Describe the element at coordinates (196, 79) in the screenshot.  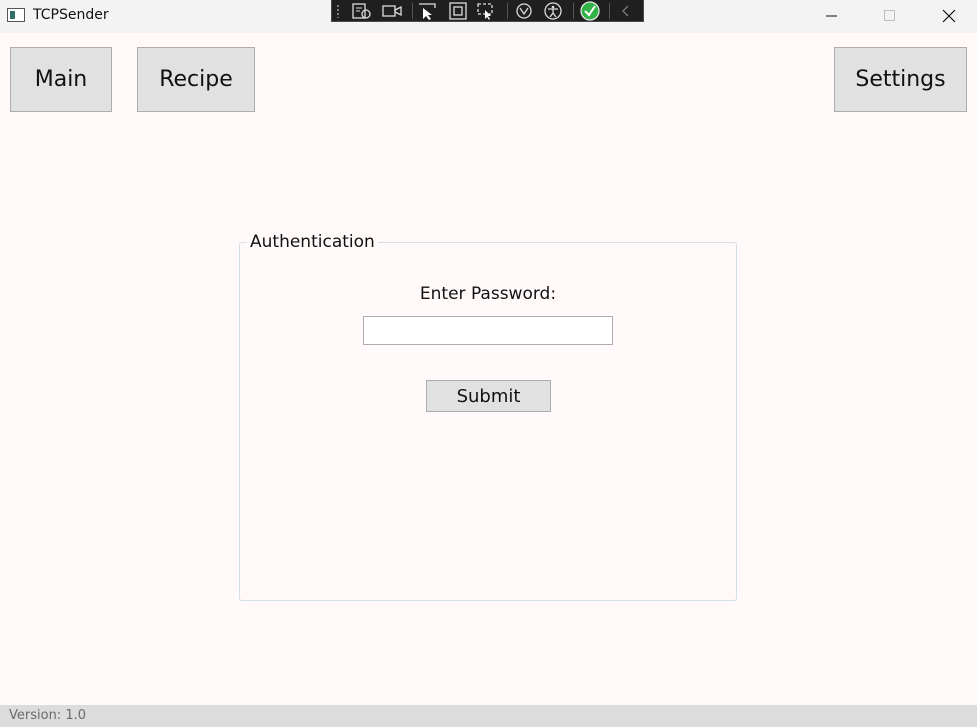
I see `recipe-button: Recipe` at that location.